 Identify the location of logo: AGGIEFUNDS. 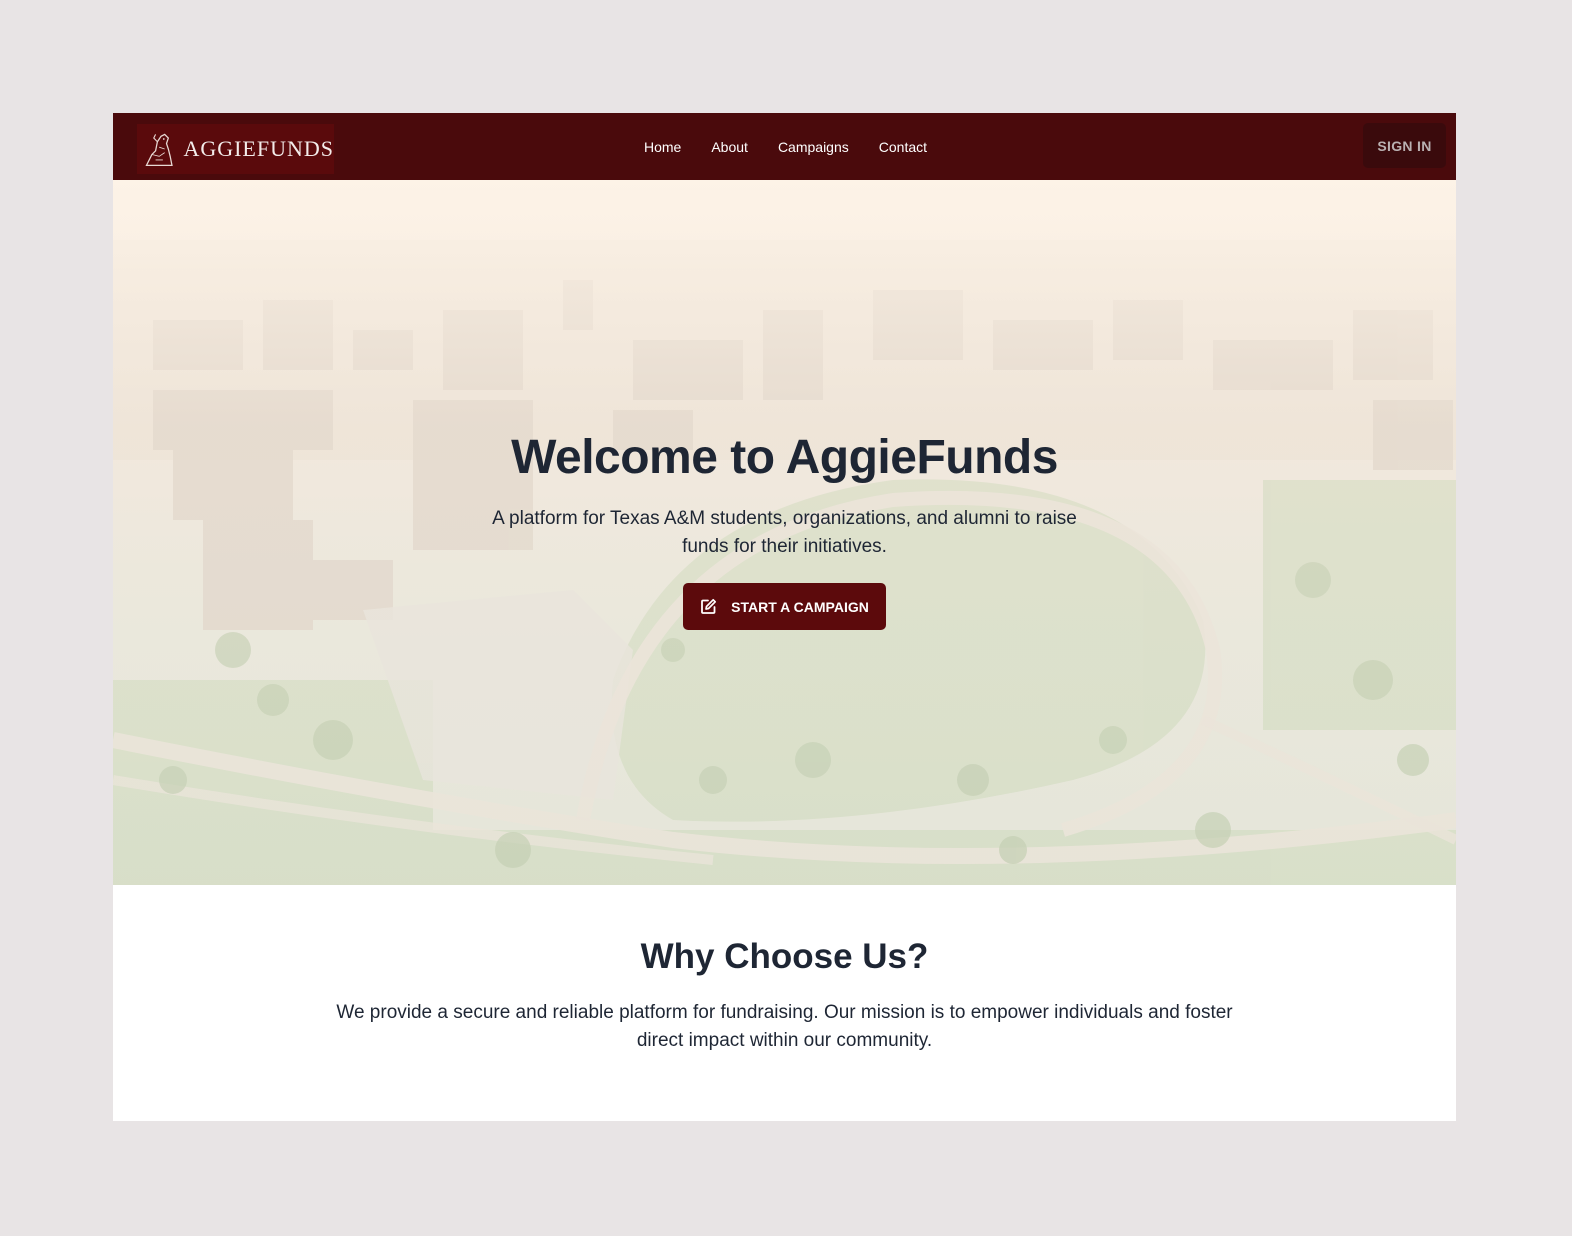
(235, 149).